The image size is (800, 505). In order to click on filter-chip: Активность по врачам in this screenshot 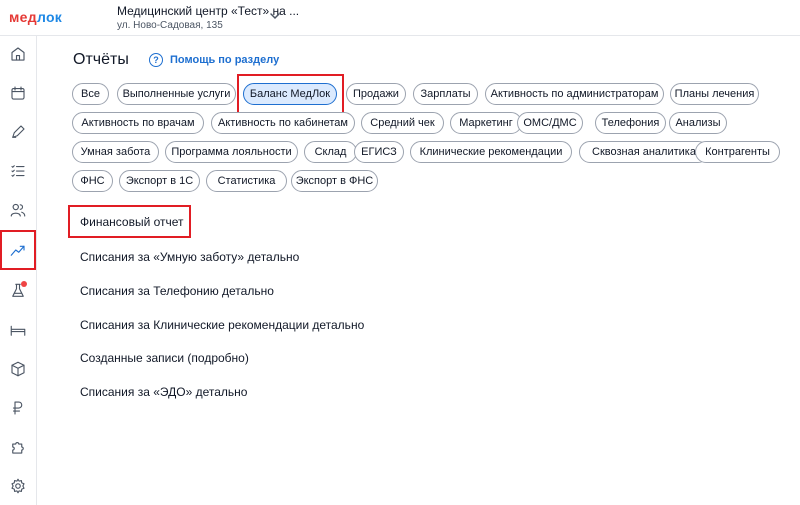, I will do `click(138, 123)`.